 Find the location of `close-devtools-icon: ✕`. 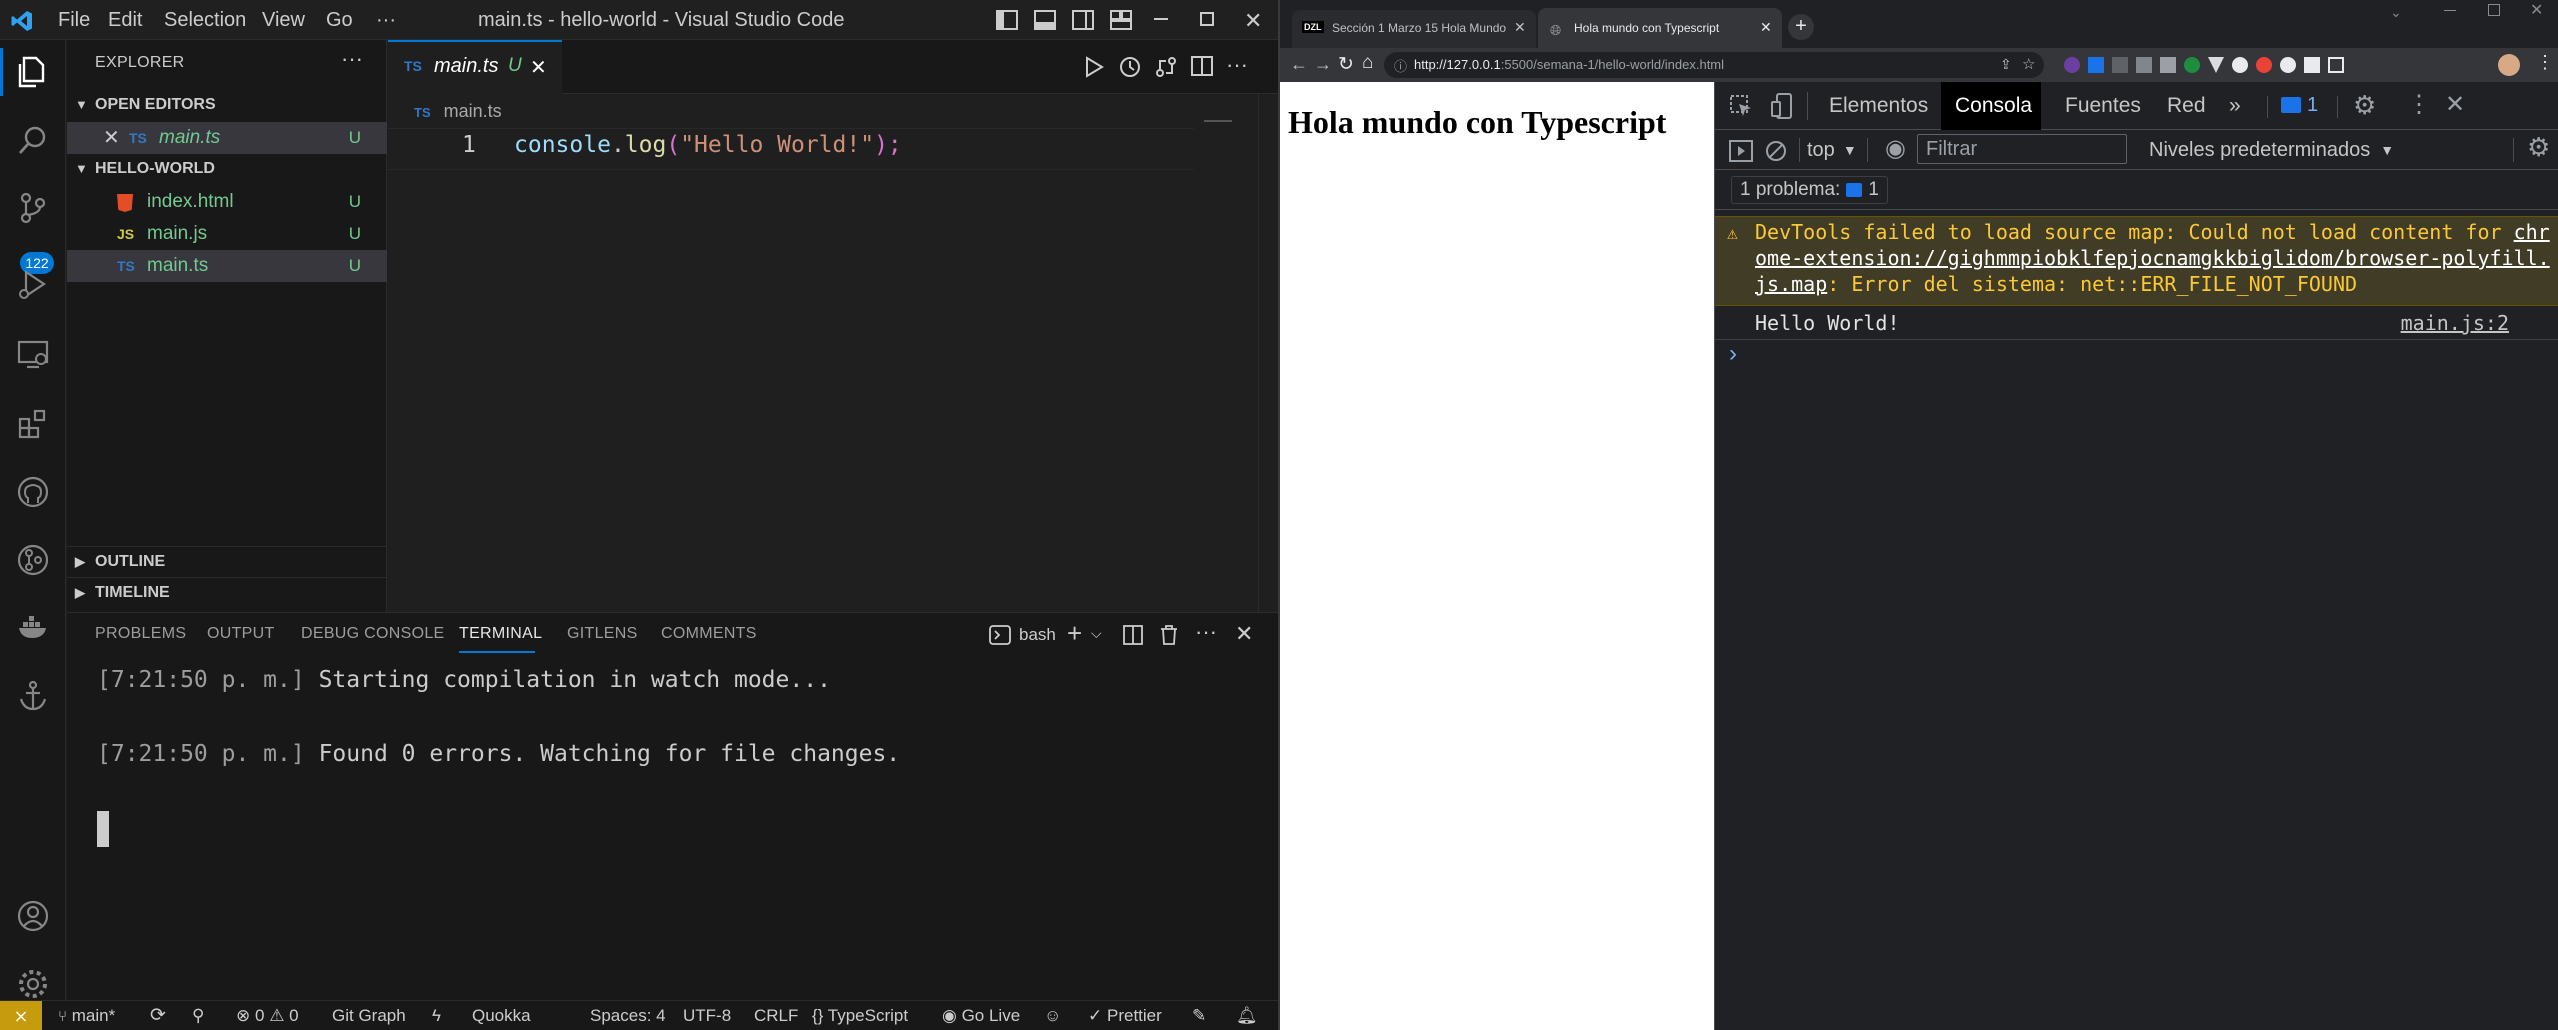

close-devtools-icon: ✕ is located at coordinates (2455, 104).